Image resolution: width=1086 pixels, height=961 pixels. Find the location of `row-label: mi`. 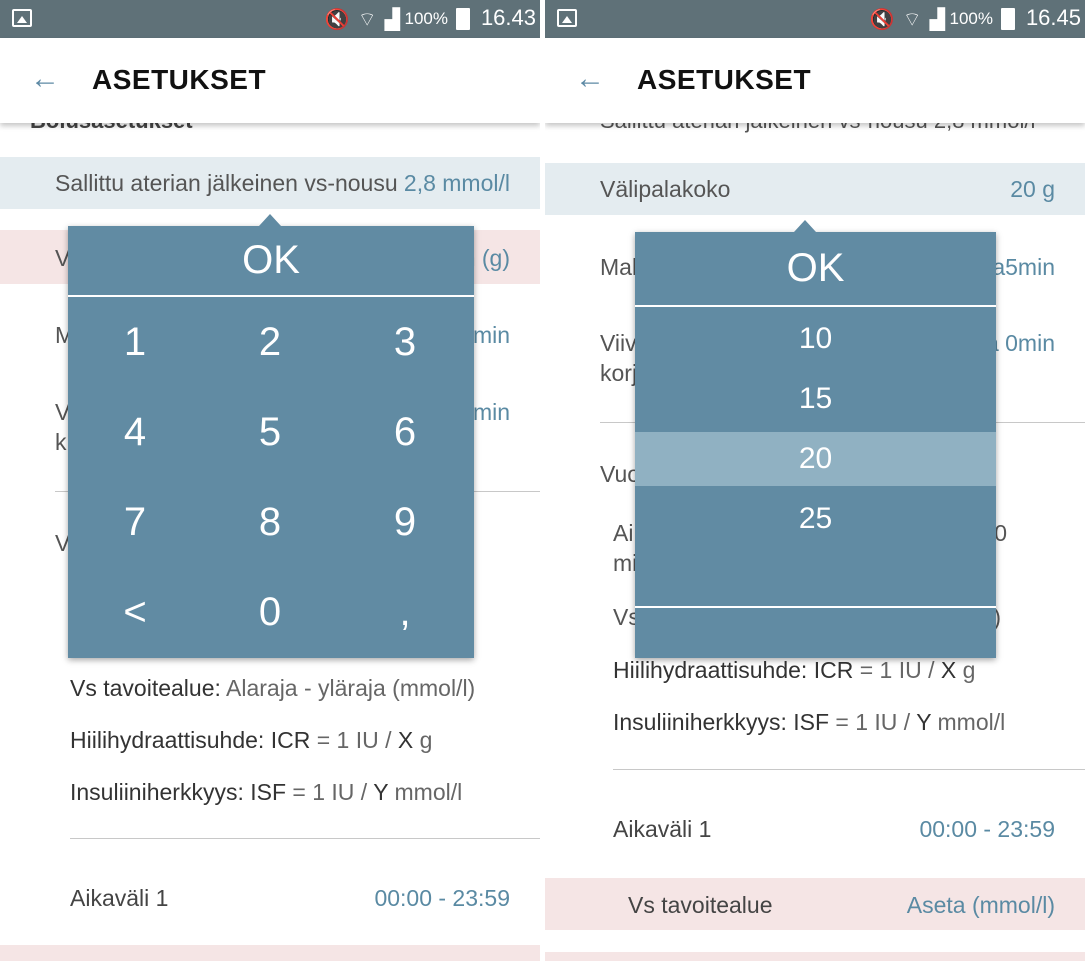

row-label: mi is located at coordinates (625, 563).